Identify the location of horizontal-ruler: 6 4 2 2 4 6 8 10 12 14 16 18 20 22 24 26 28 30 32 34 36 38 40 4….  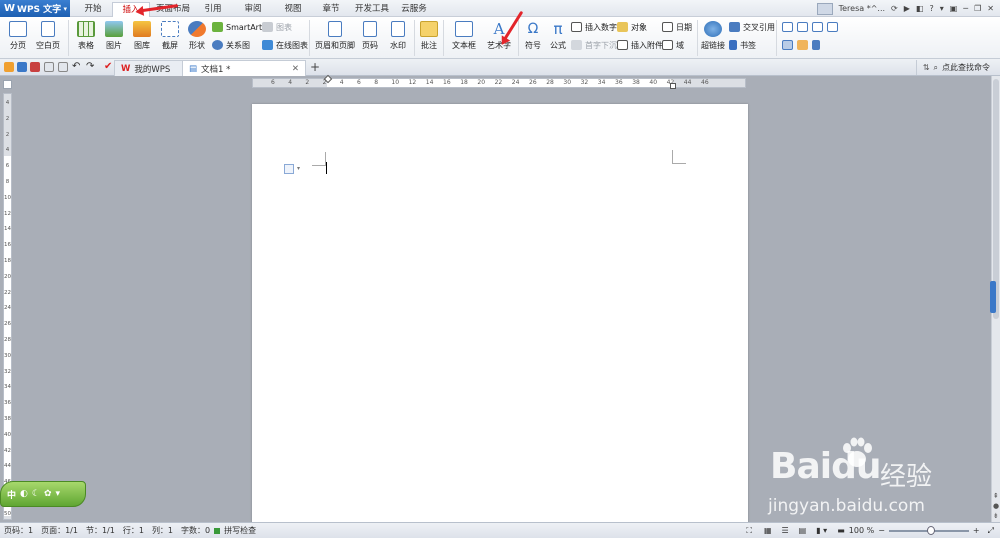
(499, 81).